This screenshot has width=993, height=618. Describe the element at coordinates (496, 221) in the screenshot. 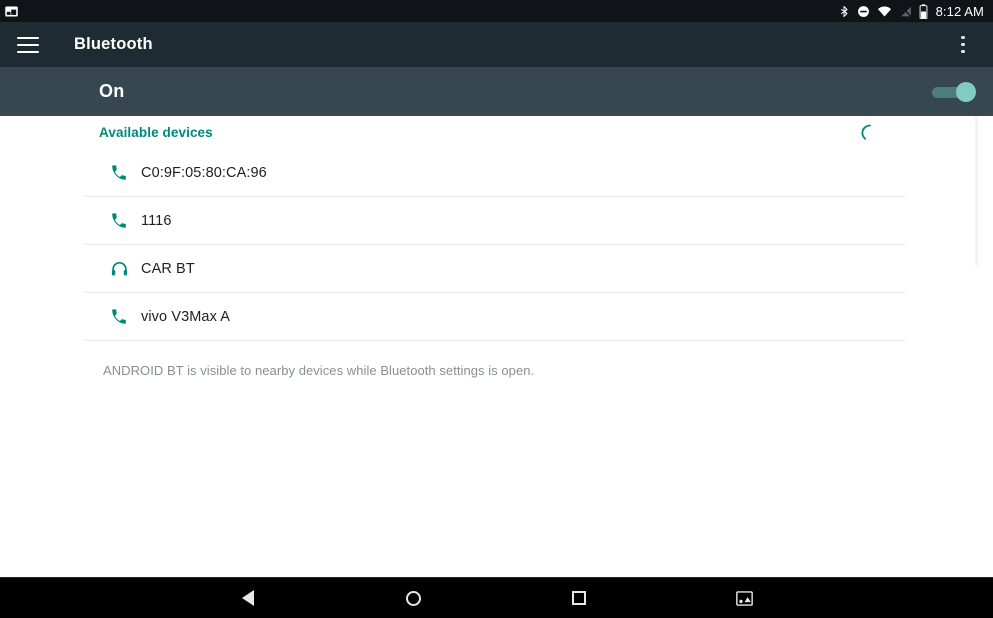

I see `device-list-item: 1116` at that location.